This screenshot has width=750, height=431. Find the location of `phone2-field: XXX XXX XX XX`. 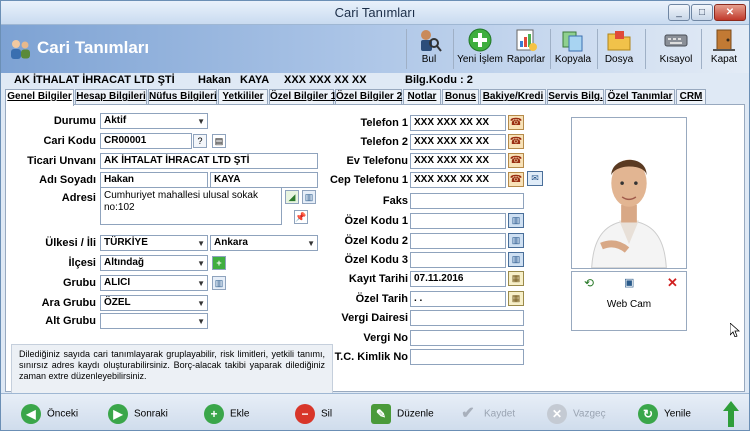

phone2-field: XXX XXX XX XX is located at coordinates (458, 142).